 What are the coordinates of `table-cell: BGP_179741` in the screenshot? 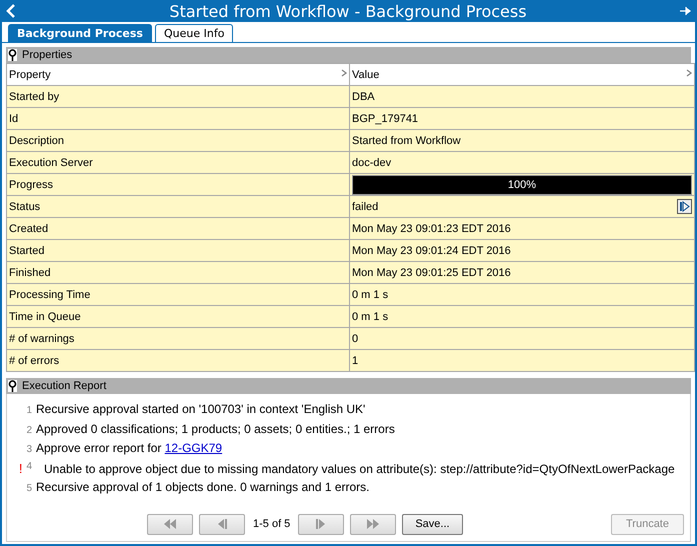 It's located at (522, 119).